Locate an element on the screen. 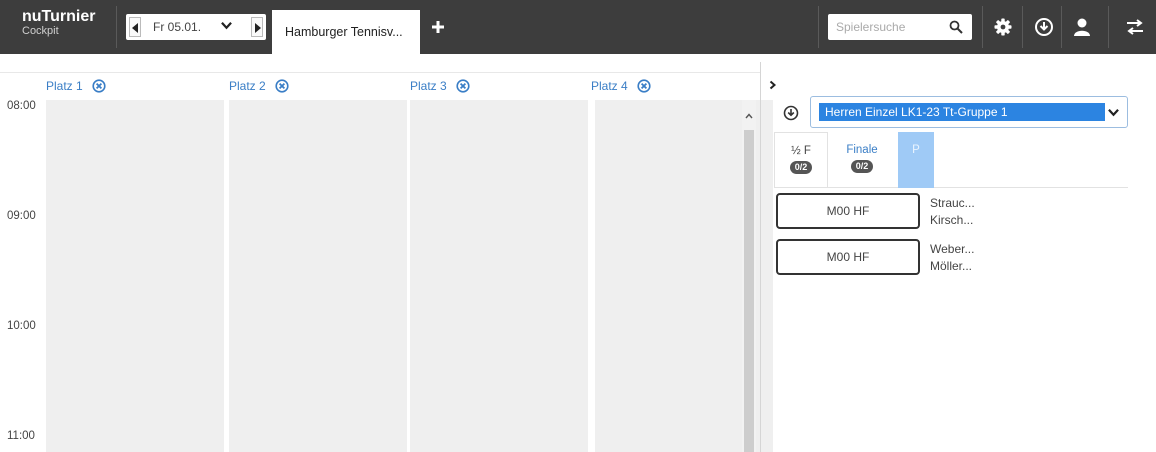  app-subtitle: Cockpit is located at coordinates (40, 31).